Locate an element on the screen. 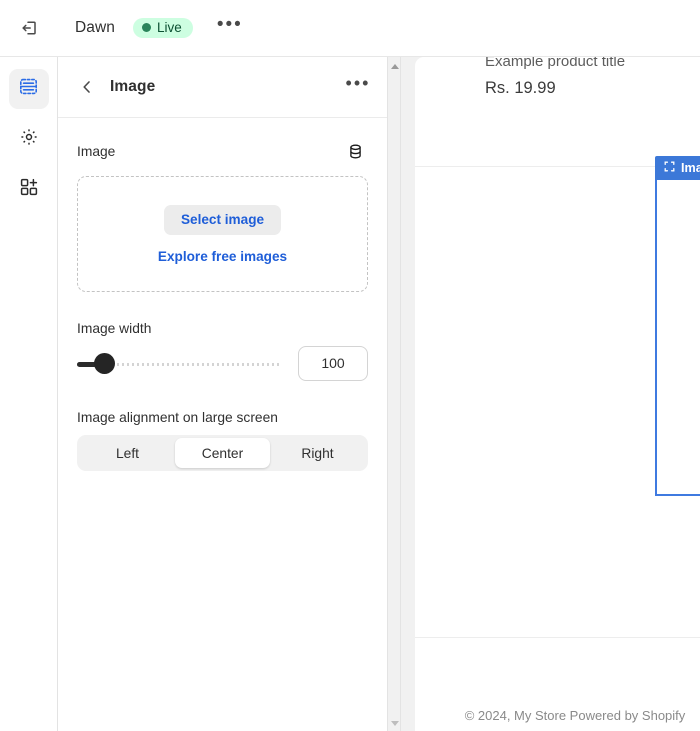 The width and height of the screenshot is (700, 731). sidebar-item-sections is located at coordinates (28, 89).